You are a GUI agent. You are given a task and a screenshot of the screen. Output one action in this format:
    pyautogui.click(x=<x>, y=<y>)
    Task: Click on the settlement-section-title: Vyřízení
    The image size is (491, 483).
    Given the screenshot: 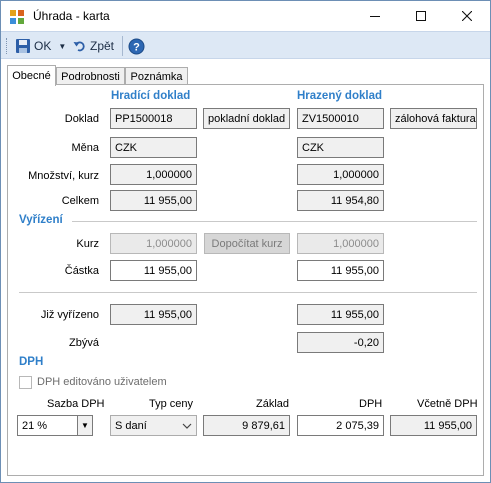 What is the action you would take?
    pyautogui.click(x=41, y=220)
    